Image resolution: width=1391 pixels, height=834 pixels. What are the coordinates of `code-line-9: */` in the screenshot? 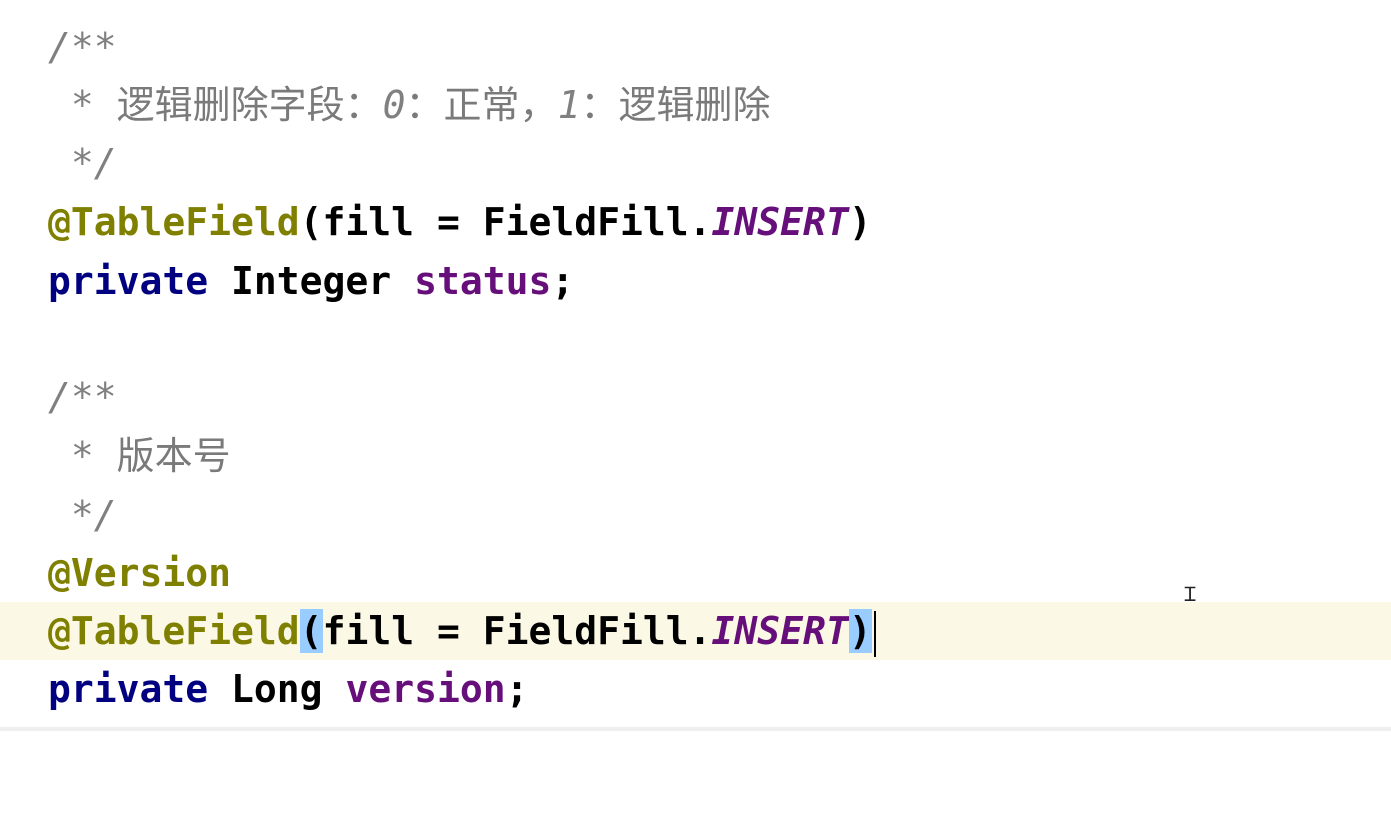 It's located at (695, 515).